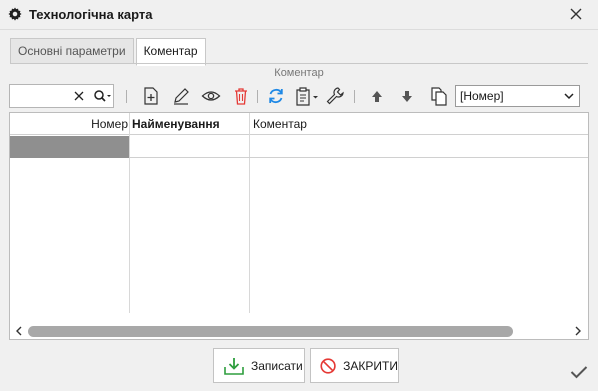 The height and width of the screenshot is (391, 598). What do you see at coordinates (72, 51) in the screenshot?
I see `tab-main-params: Основні параметри` at bounding box center [72, 51].